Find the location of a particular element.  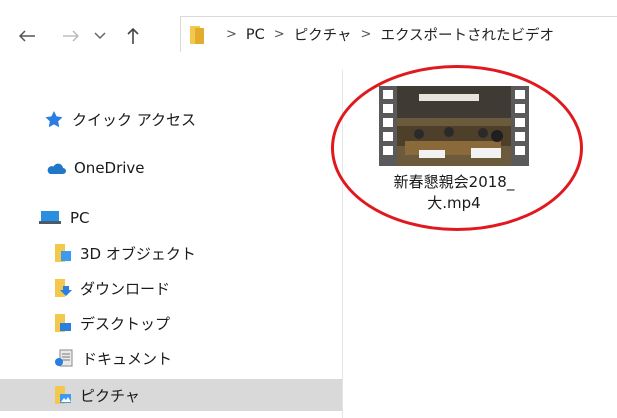

star-icon is located at coordinates (54, 119).